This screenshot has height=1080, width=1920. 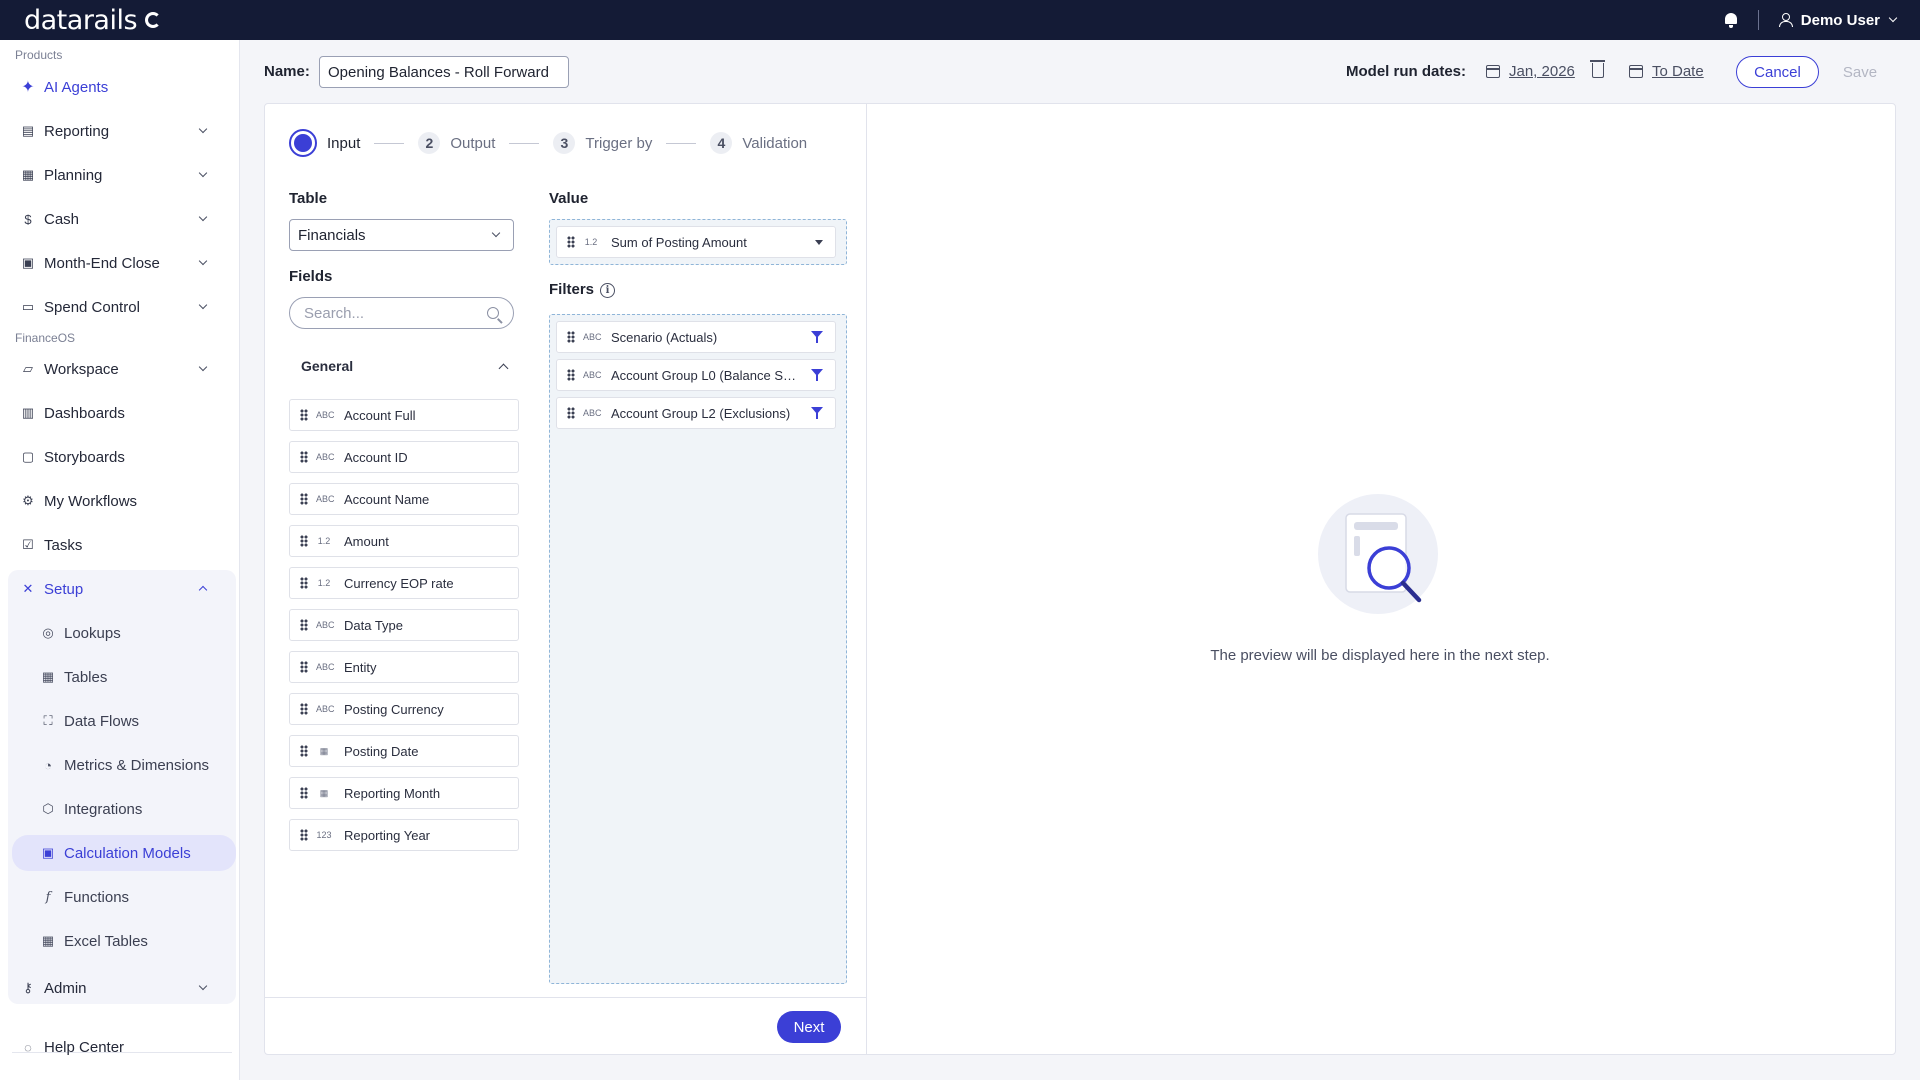 What do you see at coordinates (324, 143) in the screenshot?
I see `step-input: Input` at bounding box center [324, 143].